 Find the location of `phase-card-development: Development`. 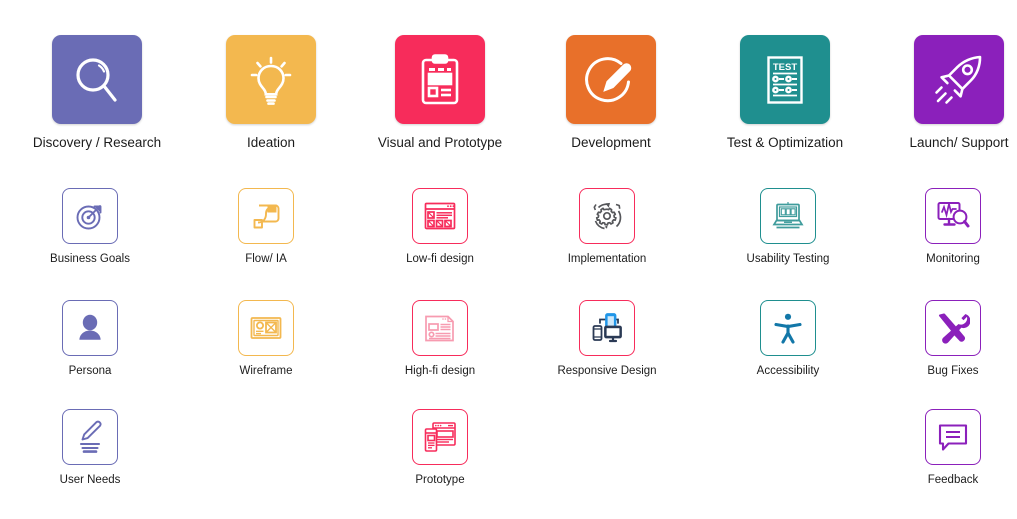

phase-card-development: Development is located at coordinates (611, 93).